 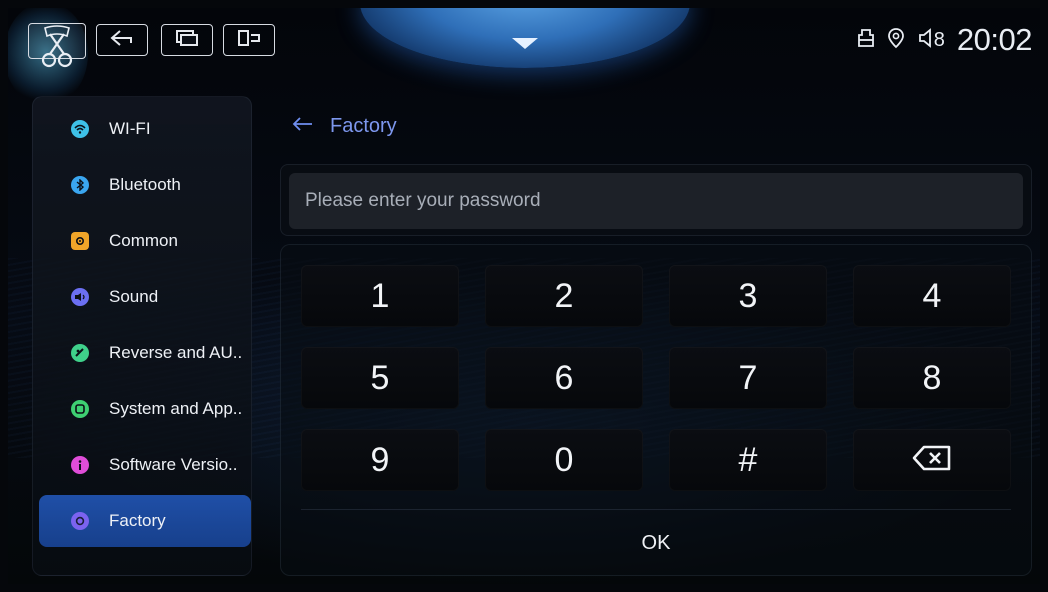 I want to click on divider, so click(x=656, y=509).